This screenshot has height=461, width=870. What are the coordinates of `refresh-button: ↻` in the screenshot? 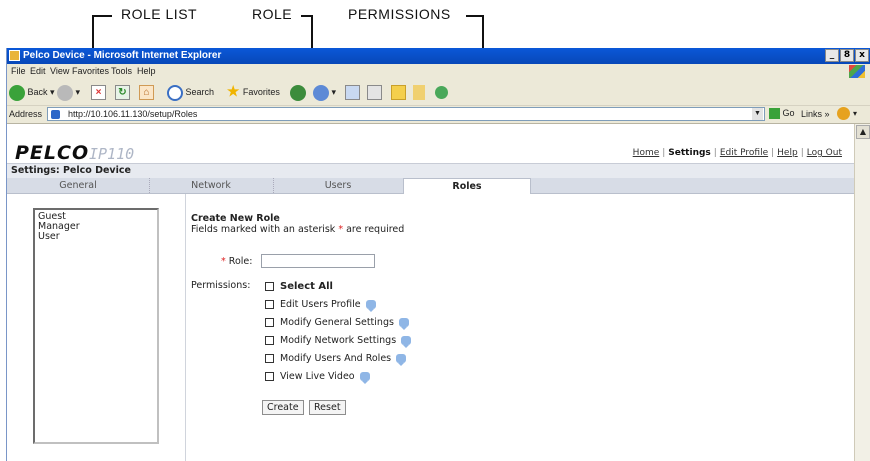 It's located at (122, 92).